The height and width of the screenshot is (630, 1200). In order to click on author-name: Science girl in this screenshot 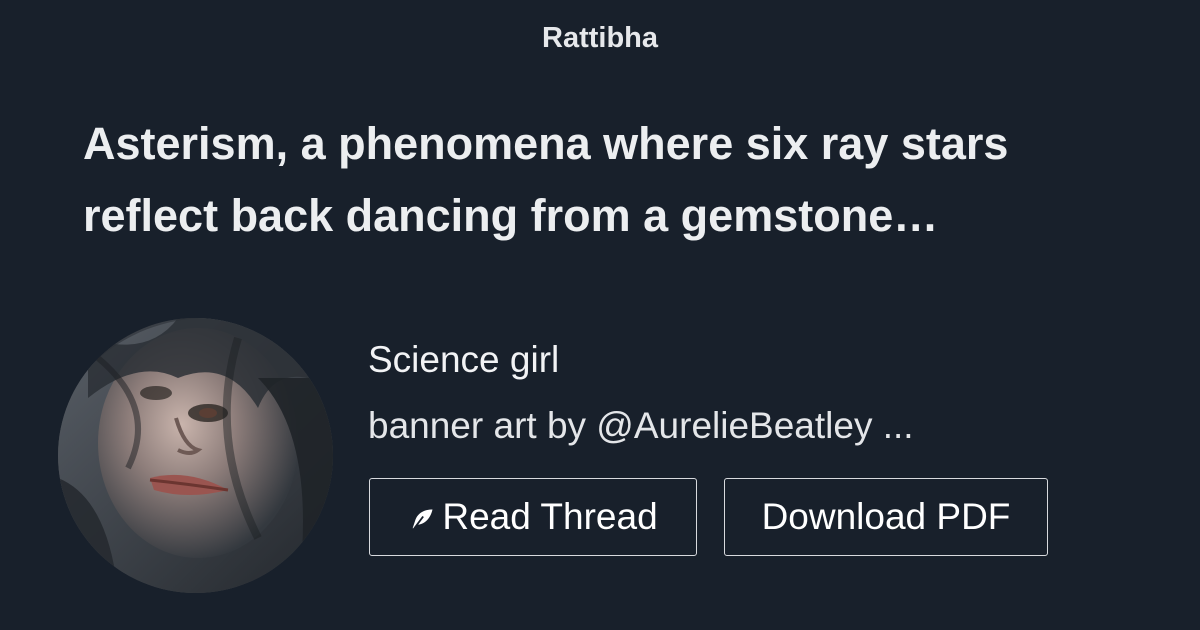, I will do `click(464, 359)`.